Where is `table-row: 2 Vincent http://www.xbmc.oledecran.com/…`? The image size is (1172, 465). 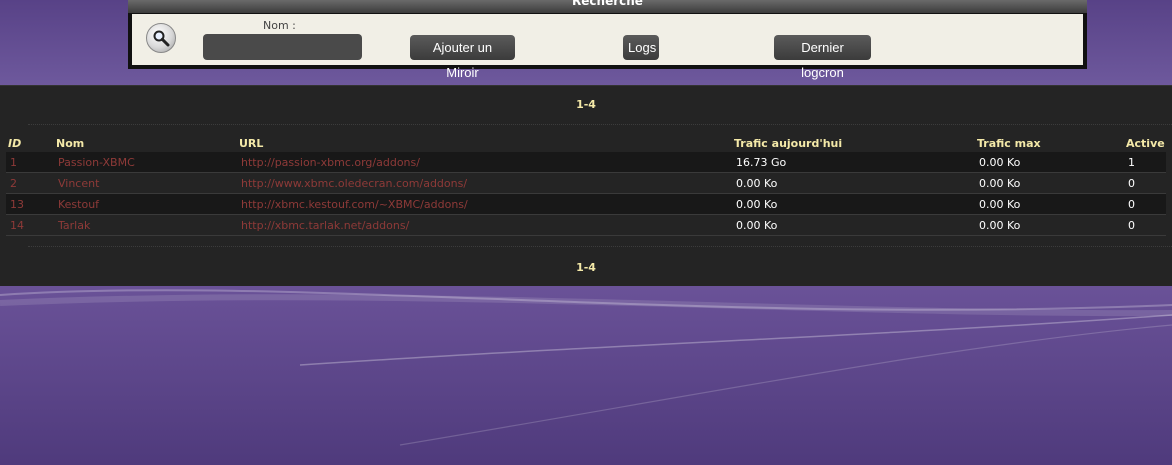
table-row: 2 Vincent http://www.xbmc.oledecran.com/… is located at coordinates (586, 183).